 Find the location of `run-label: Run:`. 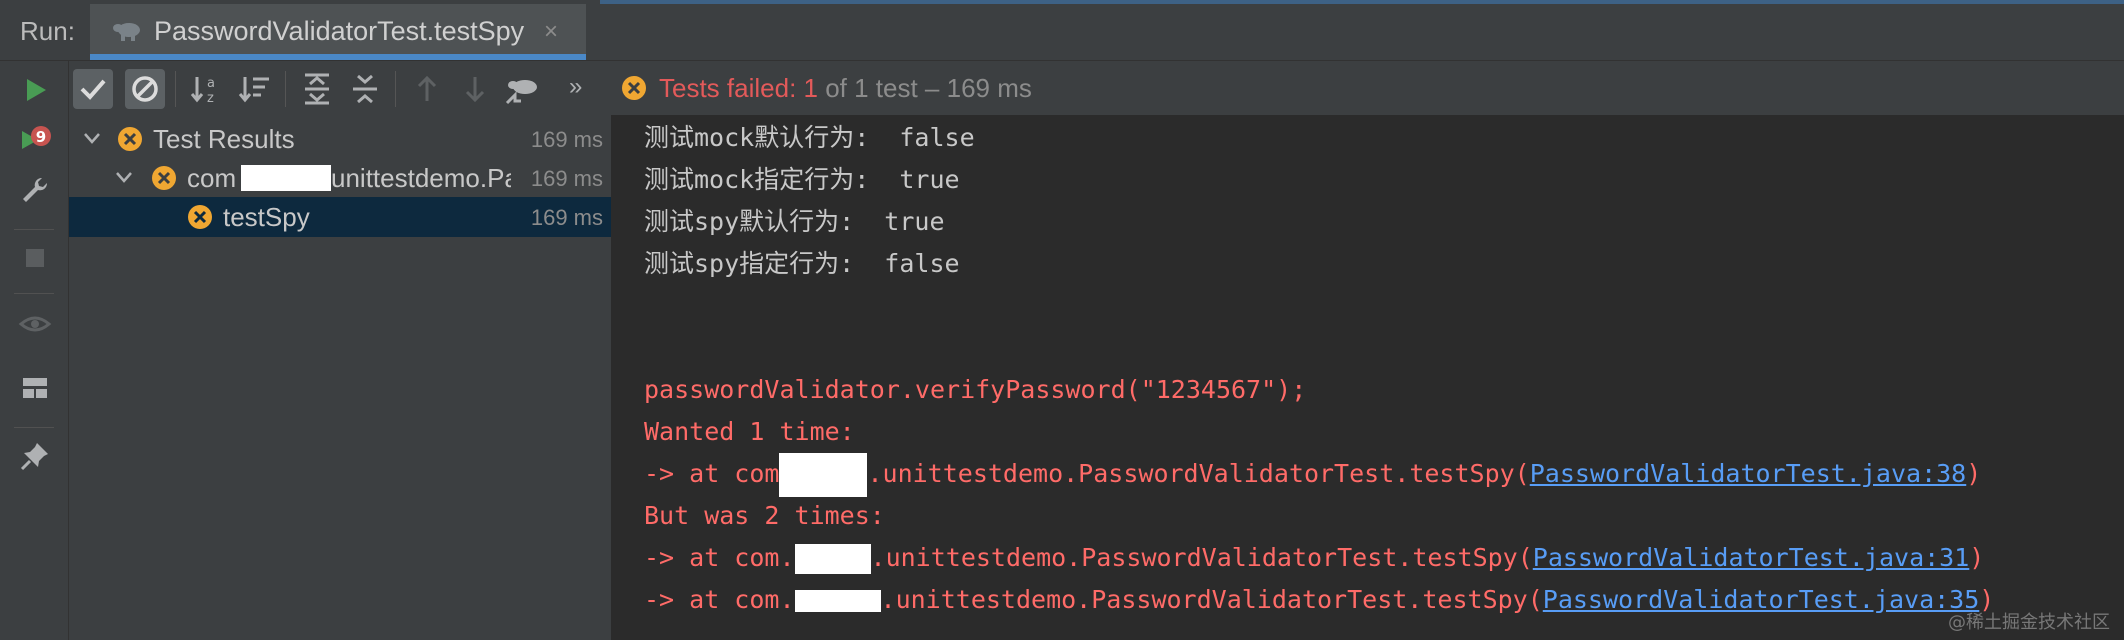

run-label: Run: is located at coordinates (47, 31).